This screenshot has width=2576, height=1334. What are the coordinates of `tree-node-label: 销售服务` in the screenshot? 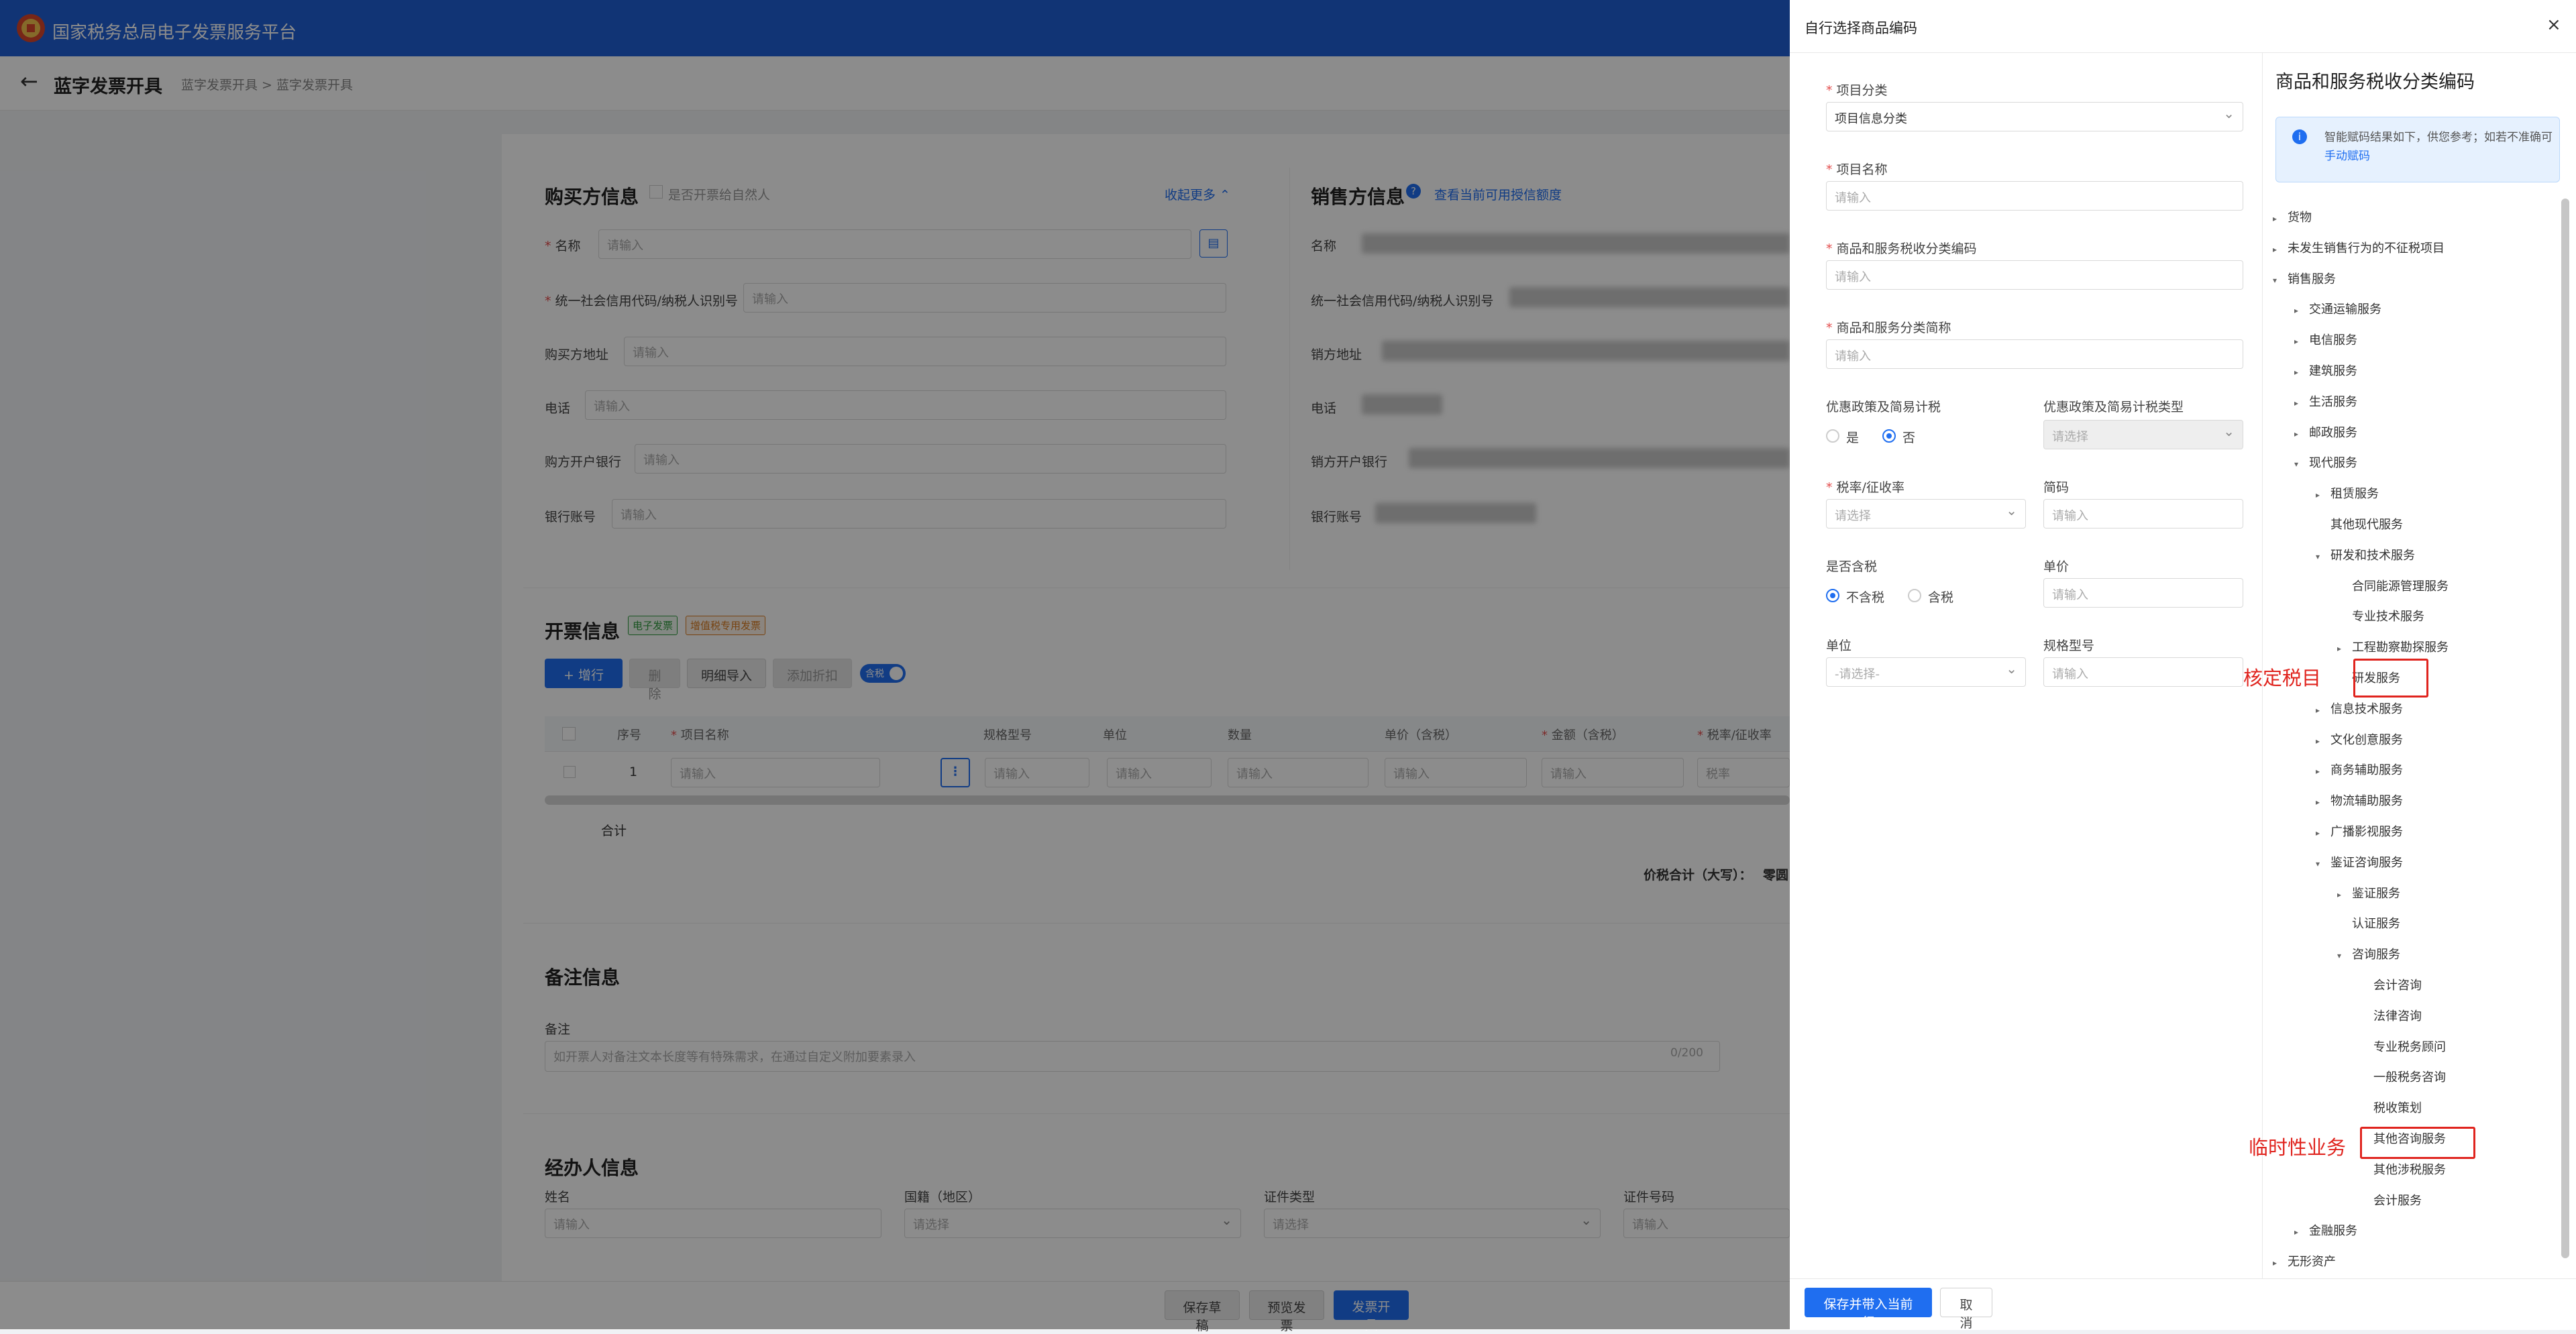 It's located at (2312, 279).